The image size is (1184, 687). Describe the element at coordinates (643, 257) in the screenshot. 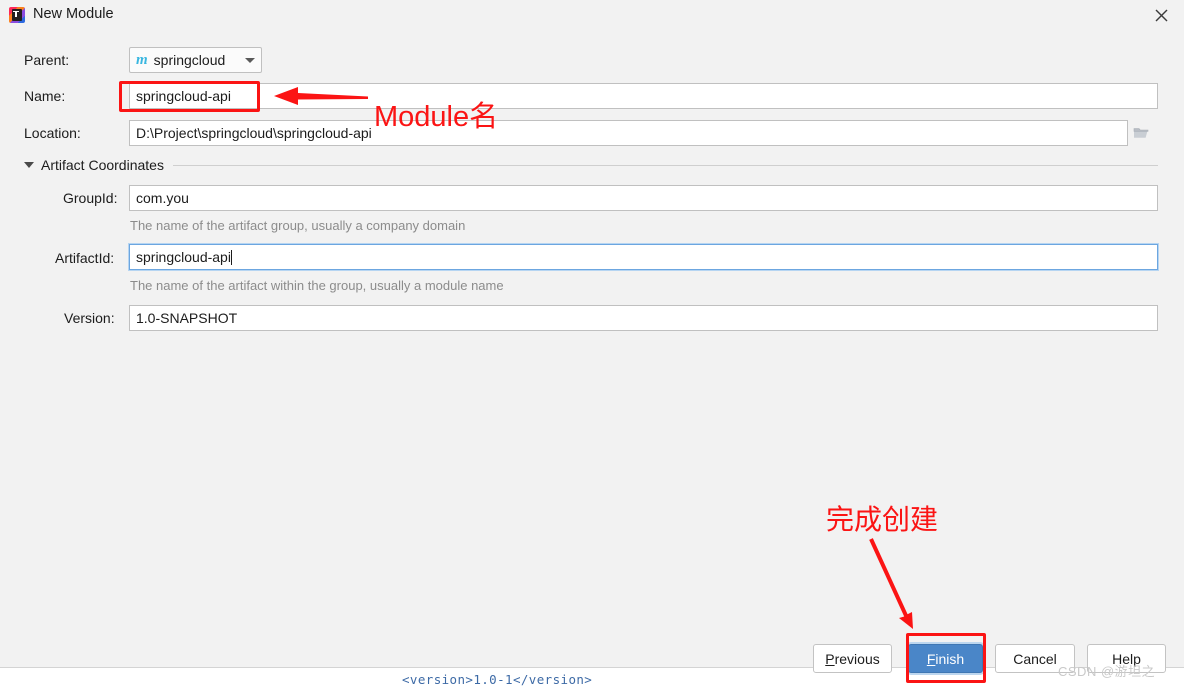

I see `artifactid-input: springcloud-api` at that location.